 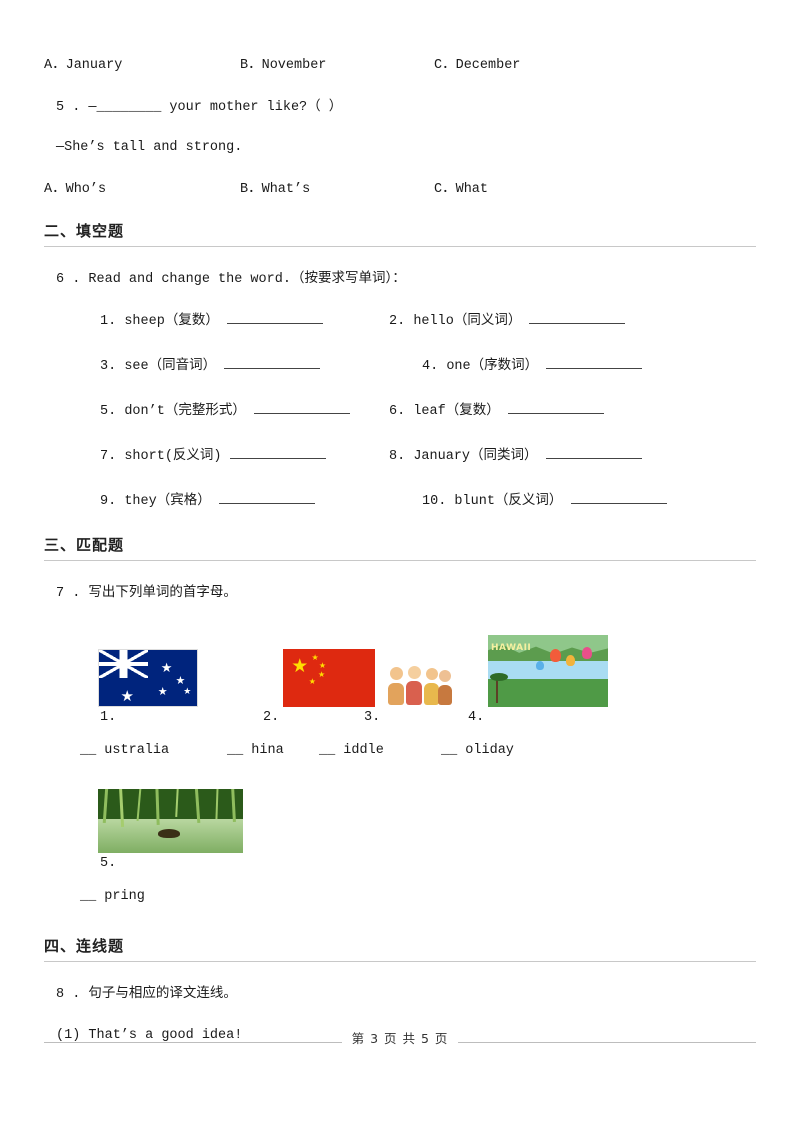 What do you see at coordinates (75, 189) in the screenshot?
I see `q5-choice-a: A．Who’s` at bounding box center [75, 189].